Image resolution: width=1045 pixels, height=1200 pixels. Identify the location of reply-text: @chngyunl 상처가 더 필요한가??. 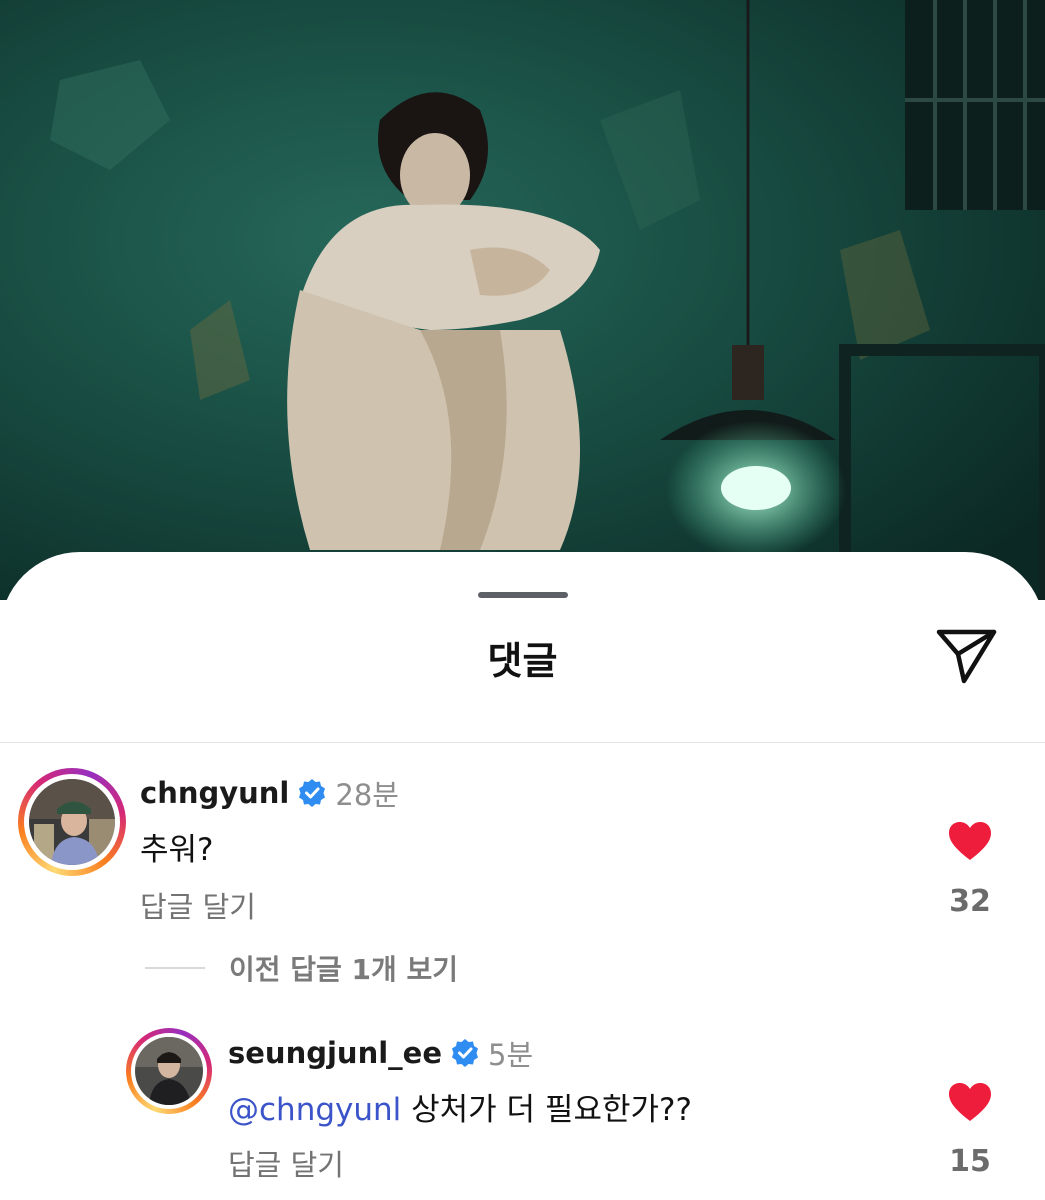
(460, 1106).